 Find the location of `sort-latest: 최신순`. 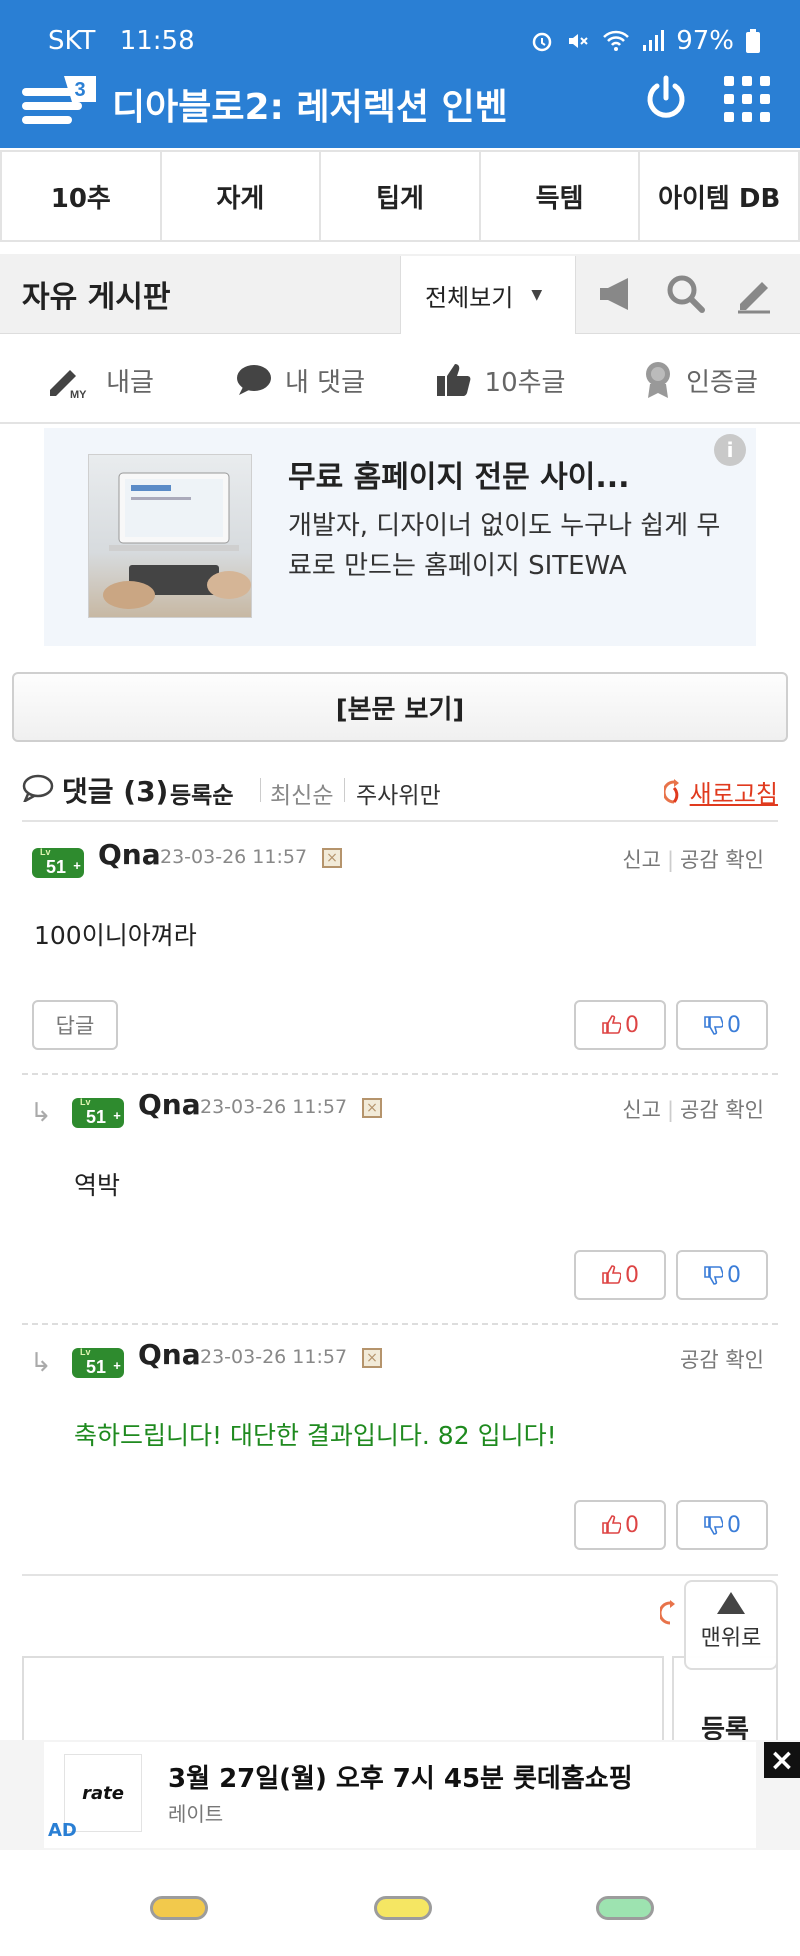

sort-latest: 최신순 is located at coordinates (301, 793).